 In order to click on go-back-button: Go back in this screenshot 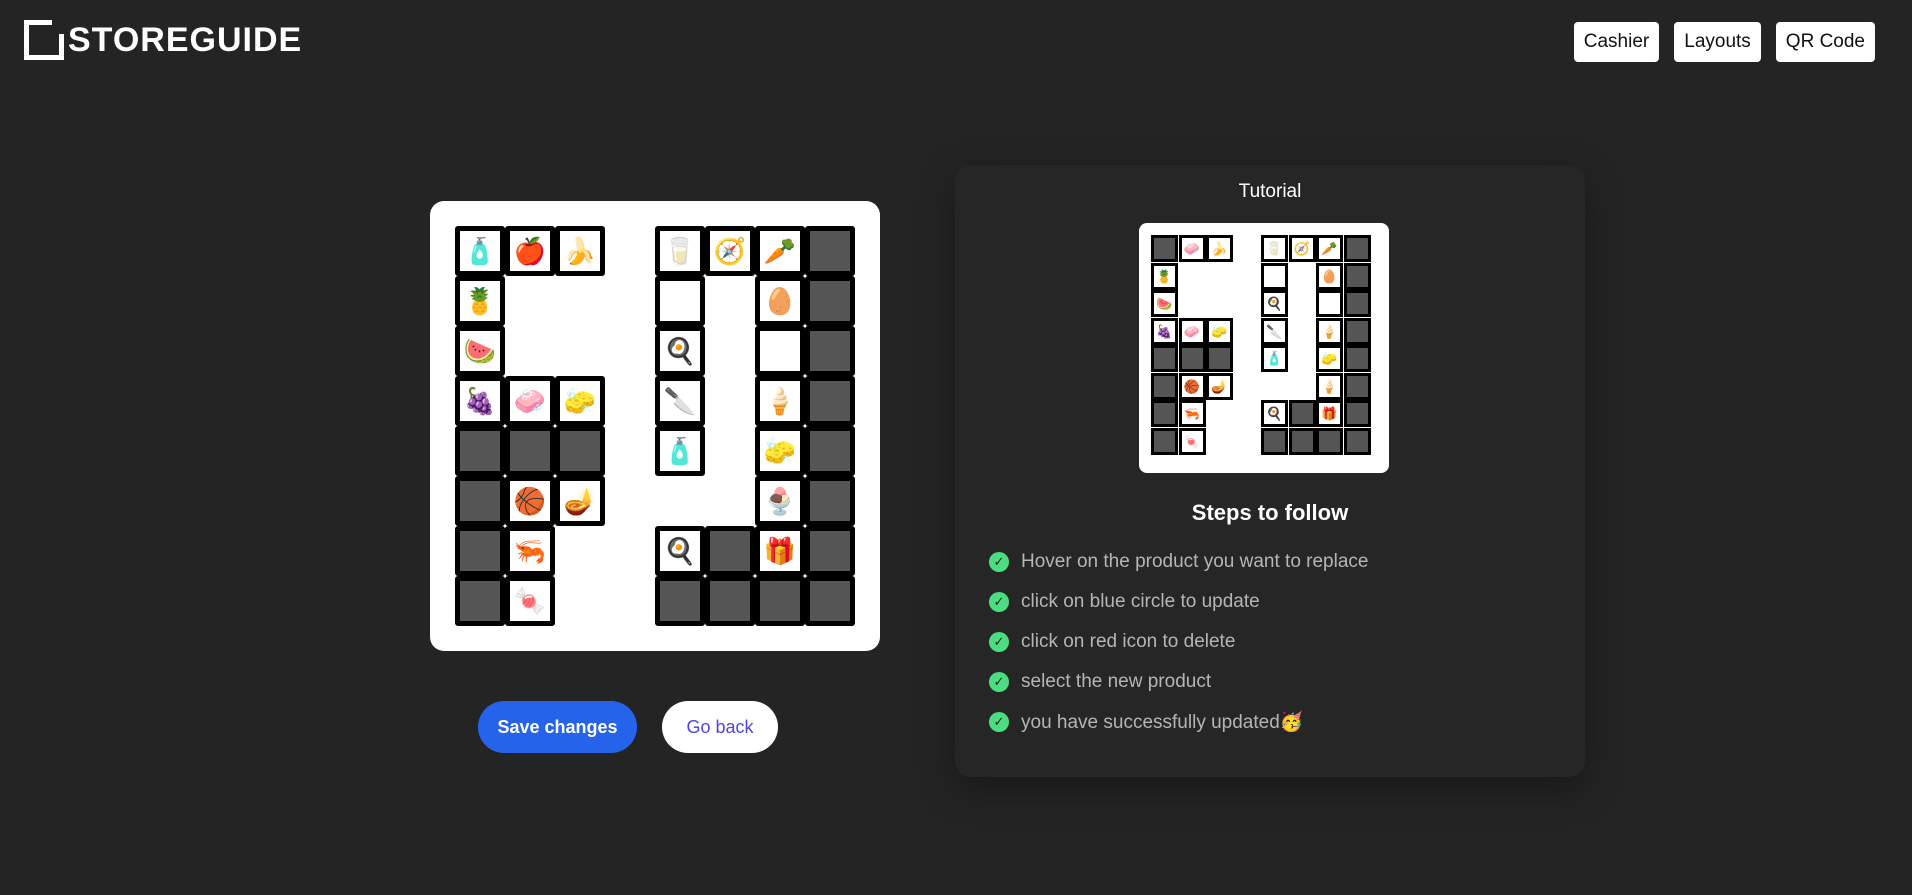, I will do `click(720, 727)`.